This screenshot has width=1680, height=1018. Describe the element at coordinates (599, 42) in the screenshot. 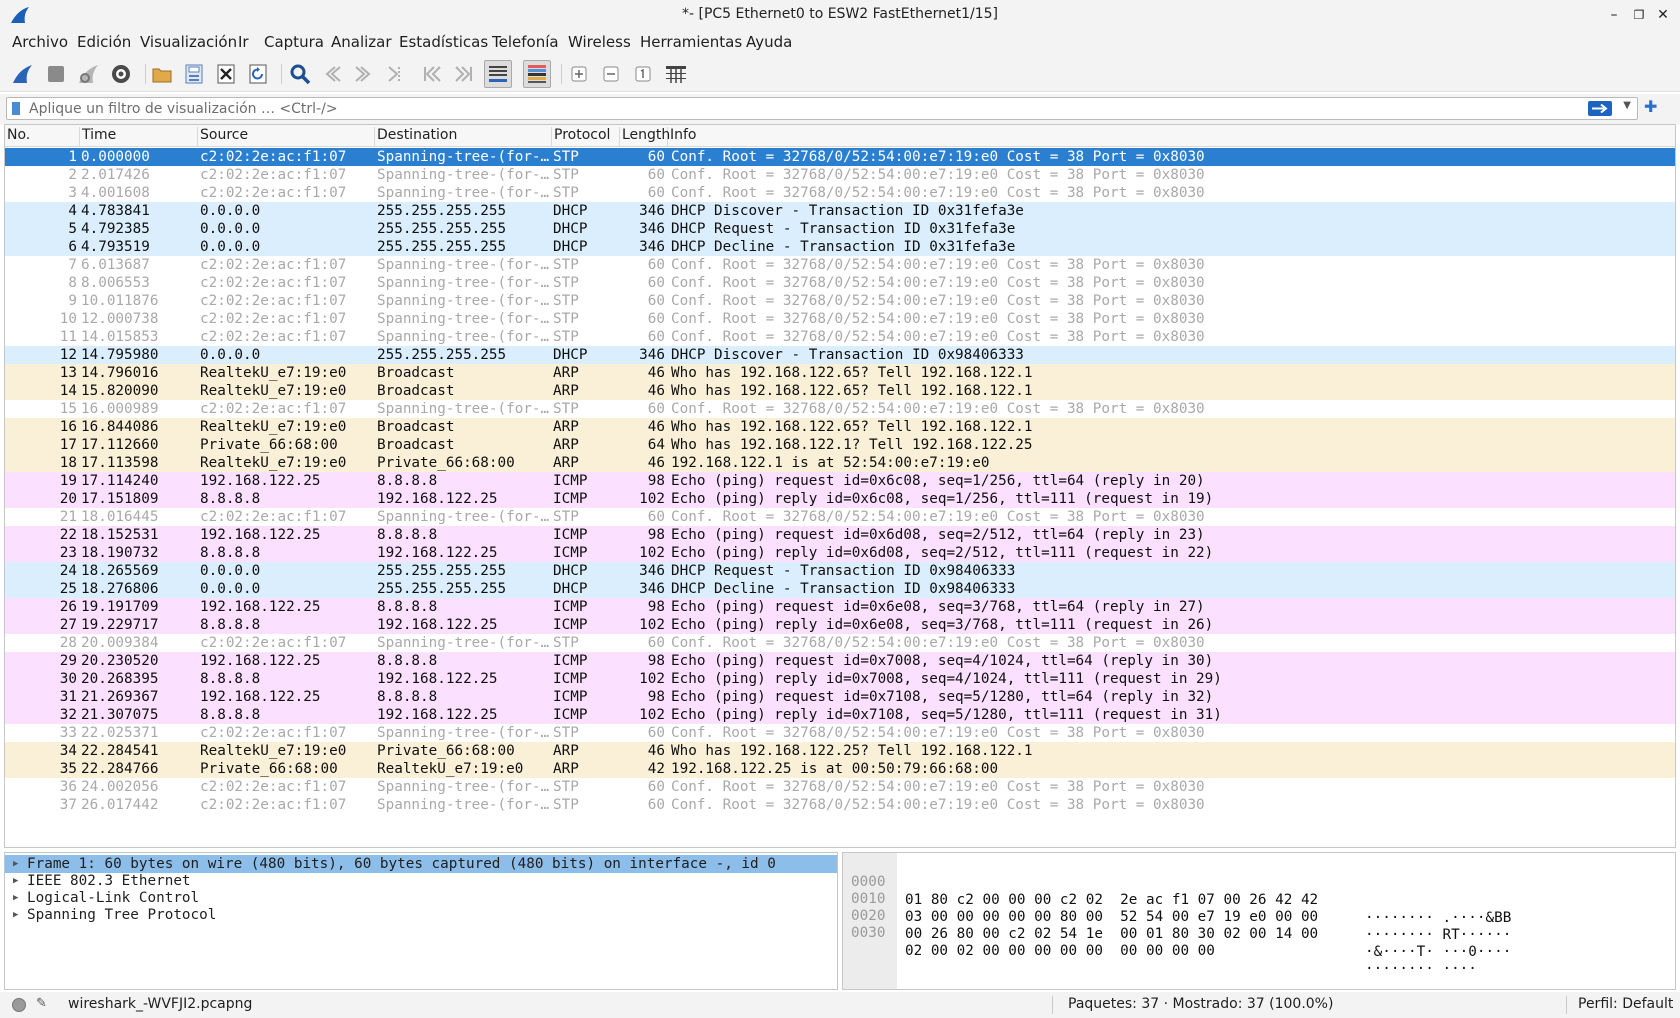

I see `menu-wireless: Wireless` at that location.